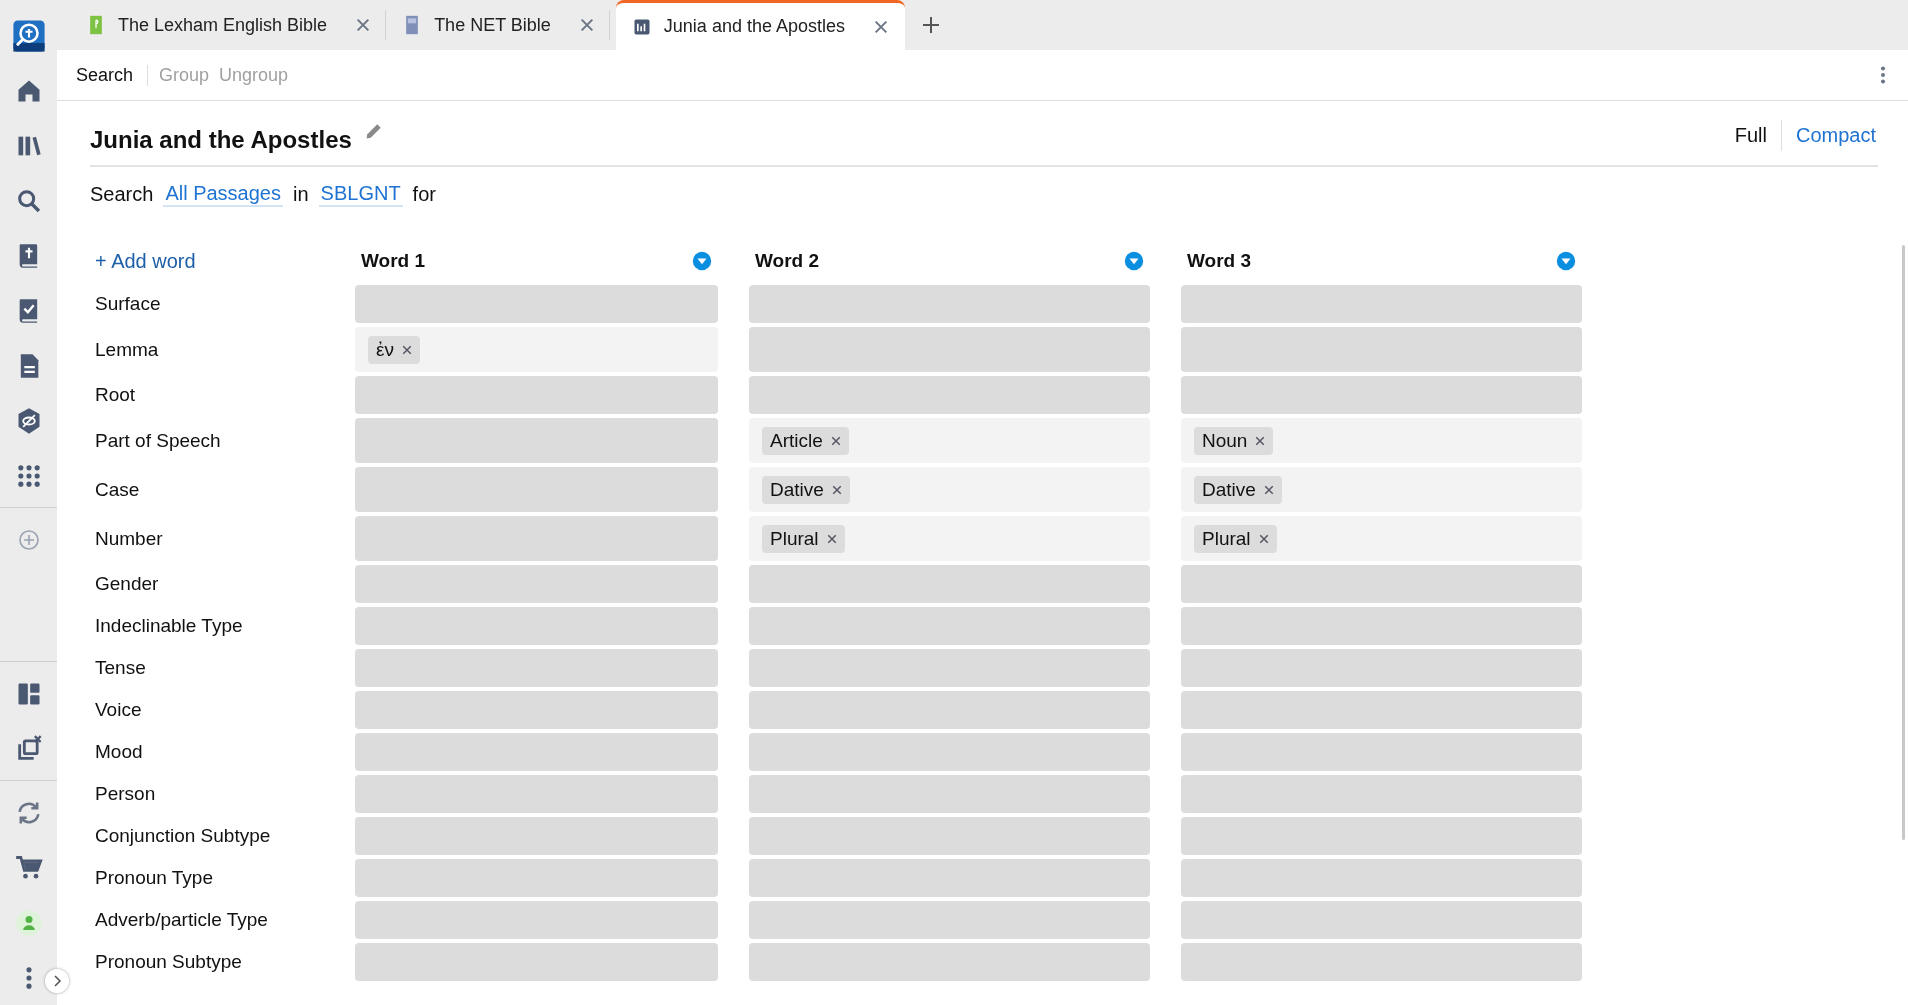 The image size is (1908, 1005). Describe the element at coordinates (760, 25) in the screenshot. I see `tab: Junia and the Apostles` at that location.